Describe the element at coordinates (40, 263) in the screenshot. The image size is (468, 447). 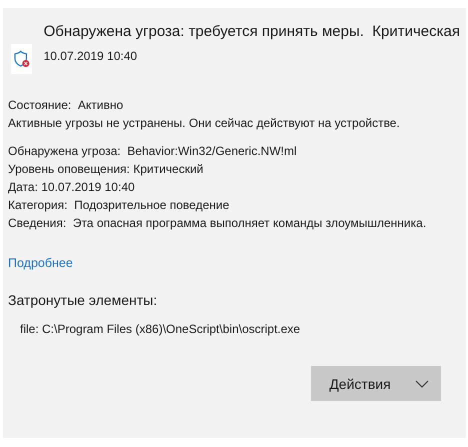
I see `more-link: Подробнее` at that location.